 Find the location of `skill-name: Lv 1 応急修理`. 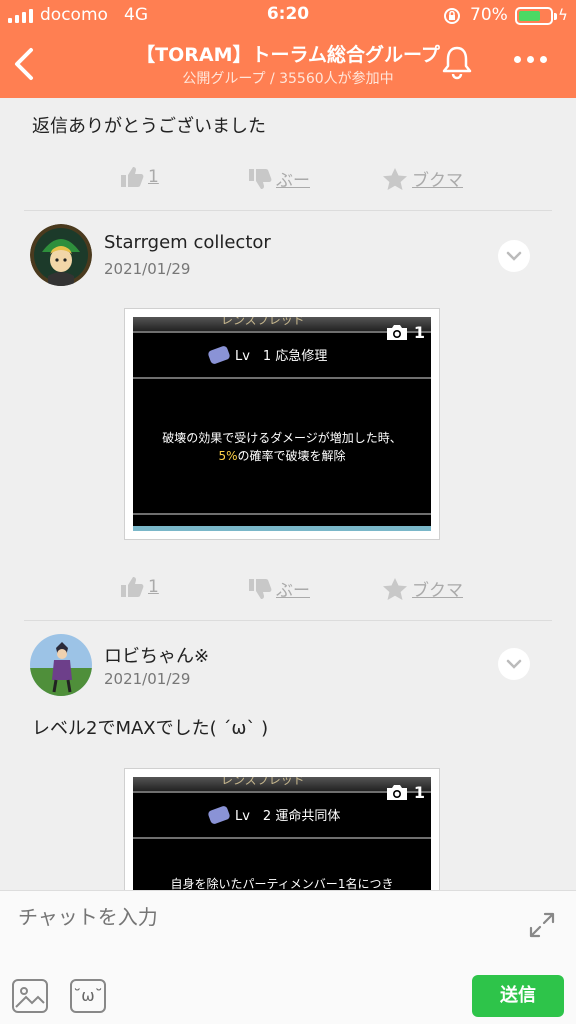

skill-name: Lv 1 応急修理 is located at coordinates (267, 354).